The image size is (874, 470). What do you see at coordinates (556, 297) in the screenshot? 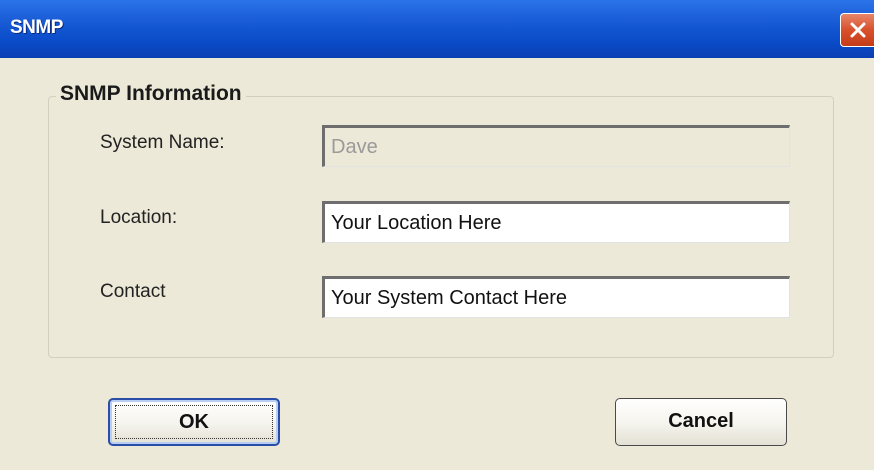
I see `contact-input` at bounding box center [556, 297].